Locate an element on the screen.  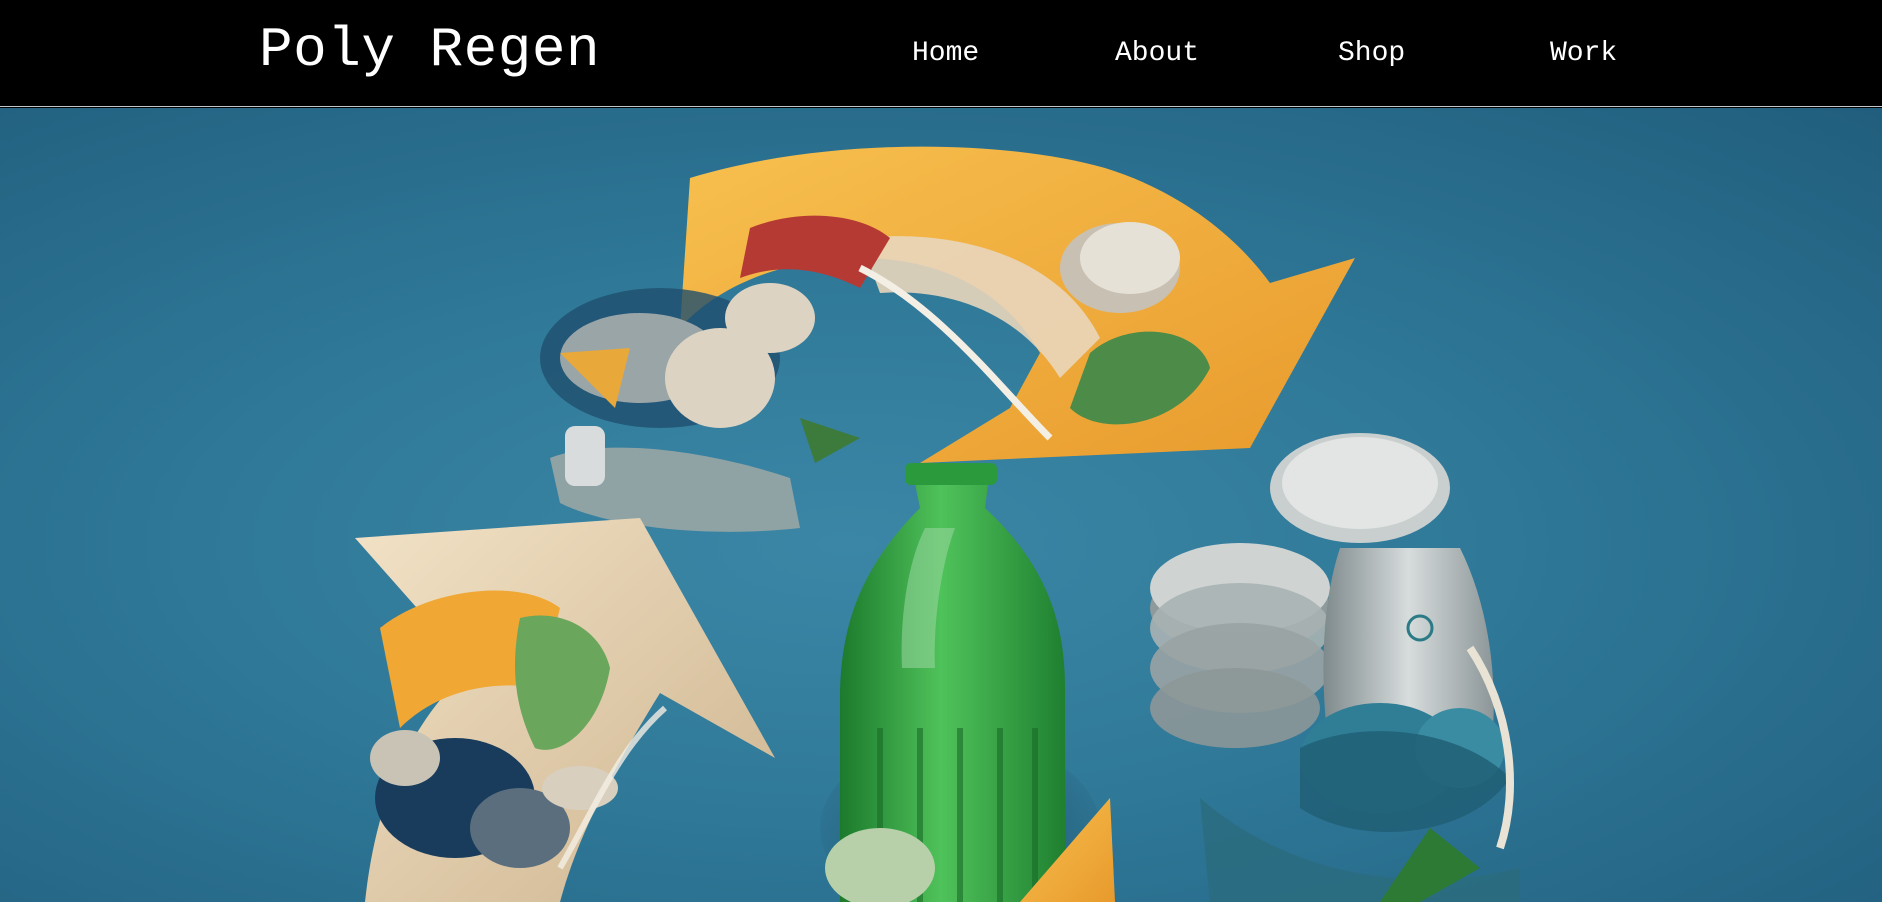
nav-shop-link: Shop is located at coordinates (1371, 53).